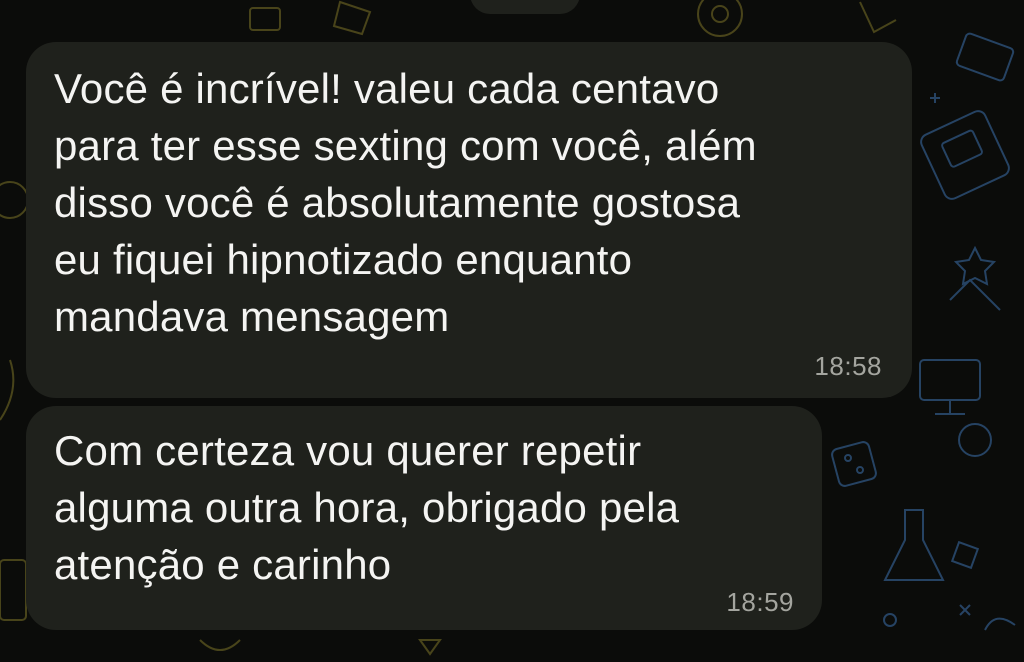 Image resolution: width=1024 pixels, height=662 pixels. What do you see at coordinates (352, 18) in the screenshot?
I see `doodle-cube-icon` at bounding box center [352, 18].